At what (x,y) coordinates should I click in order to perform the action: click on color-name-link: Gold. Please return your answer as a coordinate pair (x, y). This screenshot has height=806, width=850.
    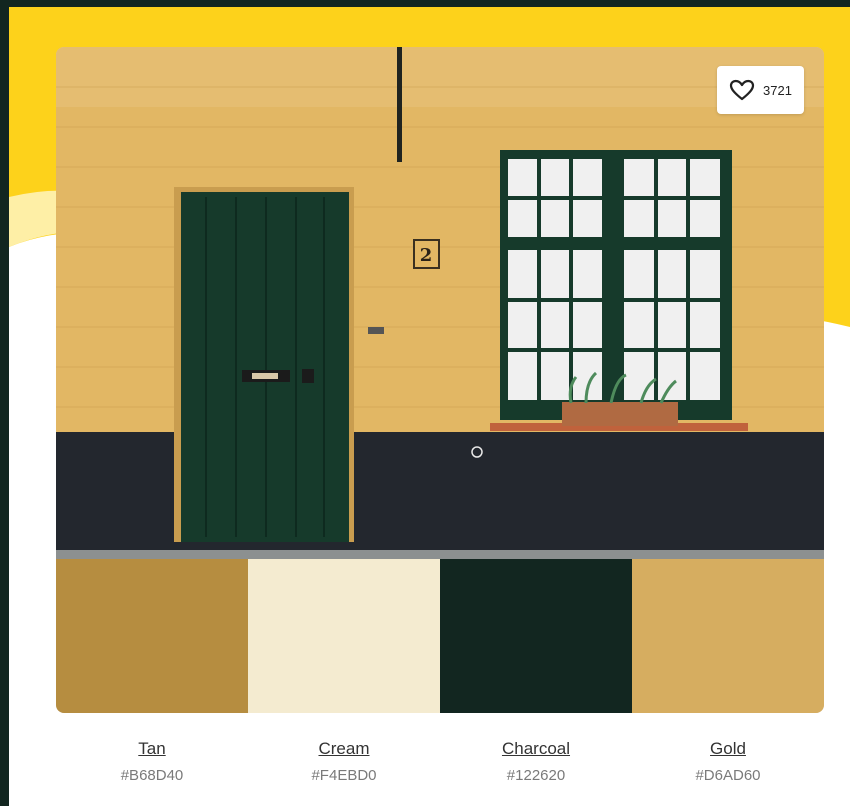
    Looking at the image, I should click on (728, 749).